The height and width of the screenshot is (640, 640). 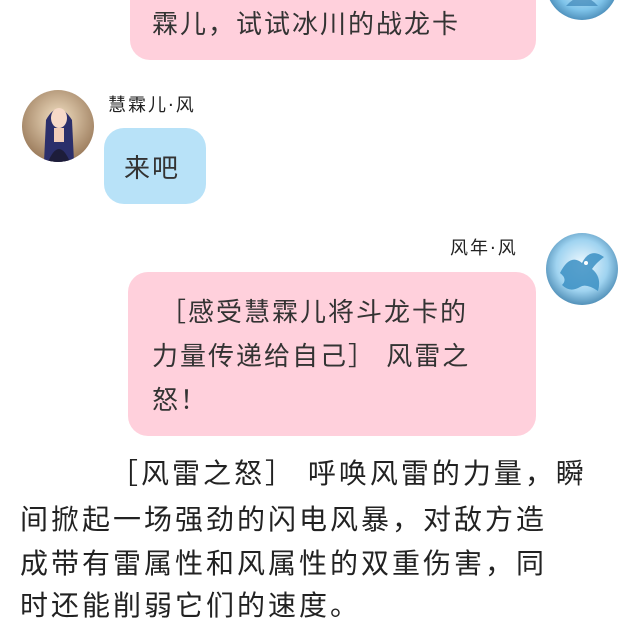 I want to click on avatar-anime-girl-icon, so click(x=58, y=126).